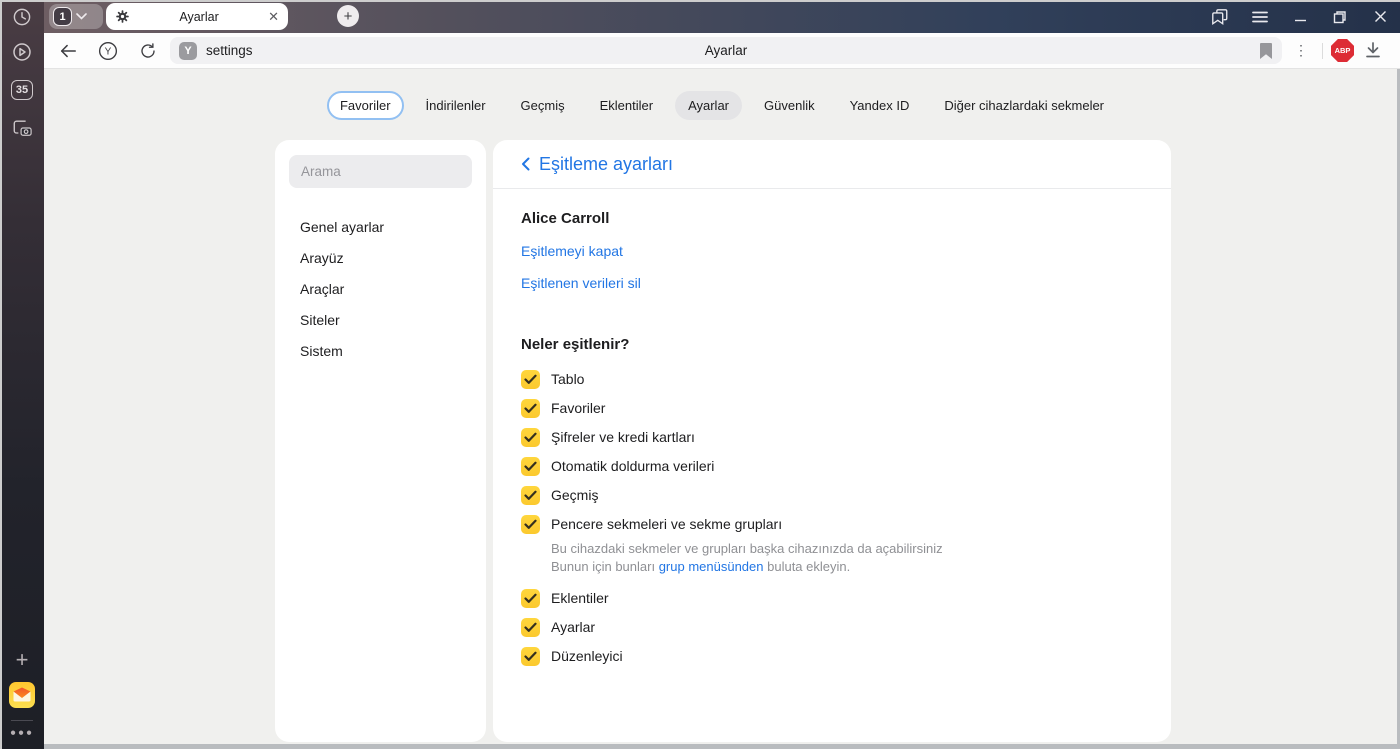 This screenshot has width=1400, height=749. What do you see at coordinates (832, 627) in the screenshot?
I see `sync-checkbox-row: Ayarlar` at bounding box center [832, 627].